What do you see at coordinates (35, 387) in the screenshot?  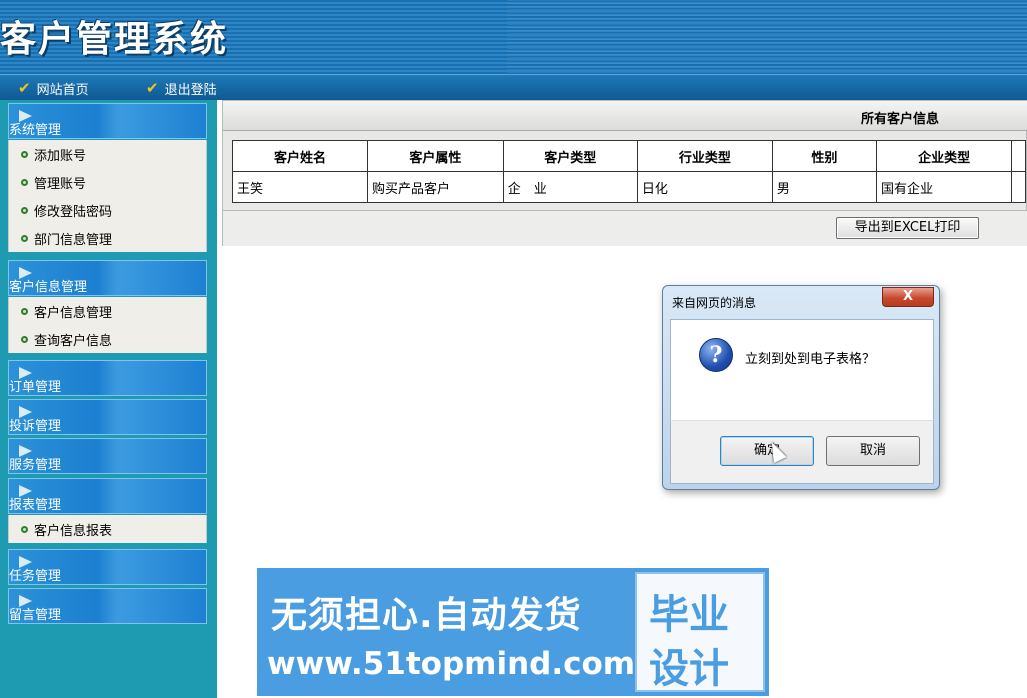 I see `sidebar-group-label: 订单管理` at bounding box center [35, 387].